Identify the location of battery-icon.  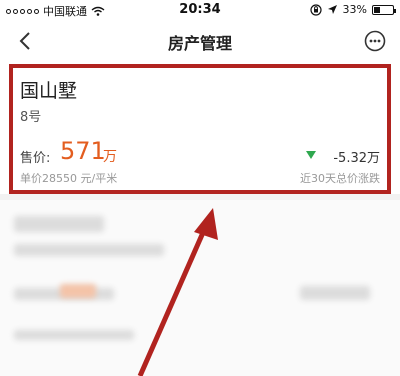
(384, 9).